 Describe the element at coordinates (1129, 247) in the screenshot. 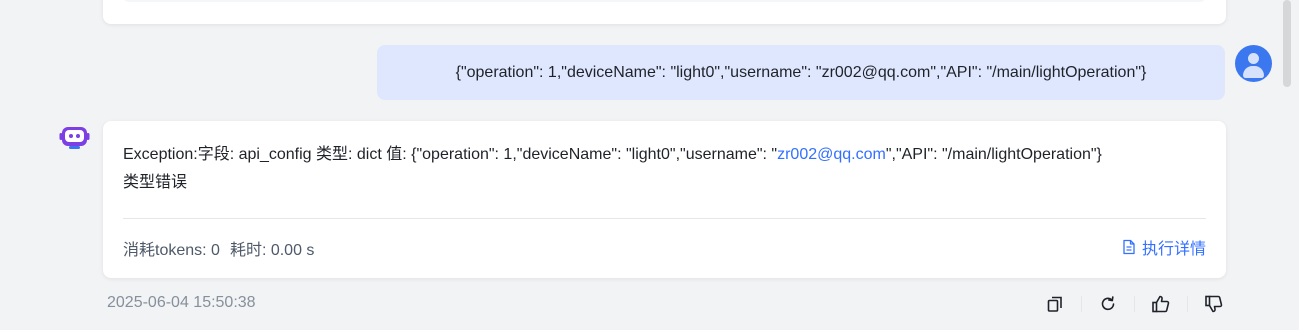

I see `document-icon` at that location.